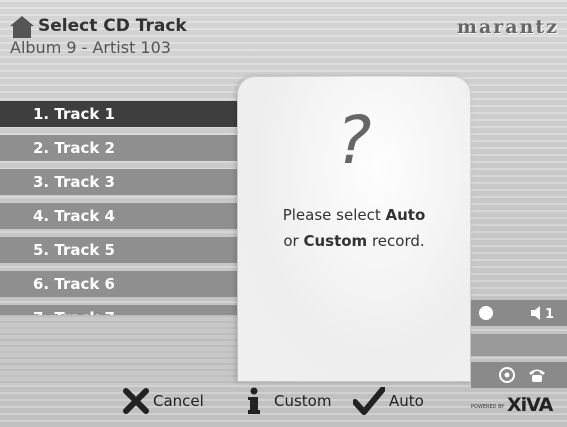 This screenshot has height=427, width=567. Describe the element at coordinates (530, 405) in the screenshot. I see `xiva-logo: XiVA` at that location.